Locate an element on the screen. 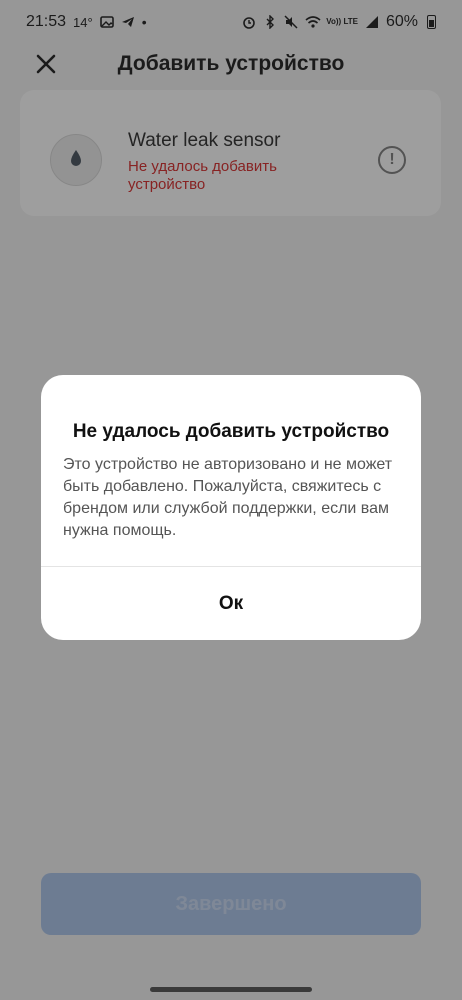 Image resolution: width=462 pixels, height=1000 pixels. ok-button: Ок is located at coordinates (231, 603).